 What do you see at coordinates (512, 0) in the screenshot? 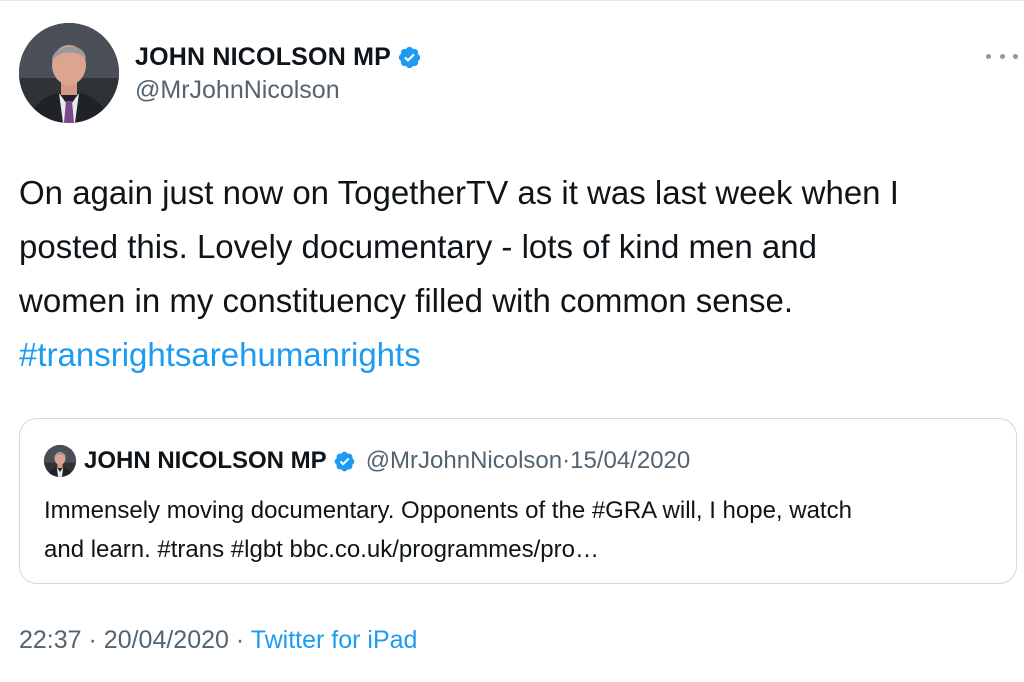
I see `top-divider` at bounding box center [512, 0].